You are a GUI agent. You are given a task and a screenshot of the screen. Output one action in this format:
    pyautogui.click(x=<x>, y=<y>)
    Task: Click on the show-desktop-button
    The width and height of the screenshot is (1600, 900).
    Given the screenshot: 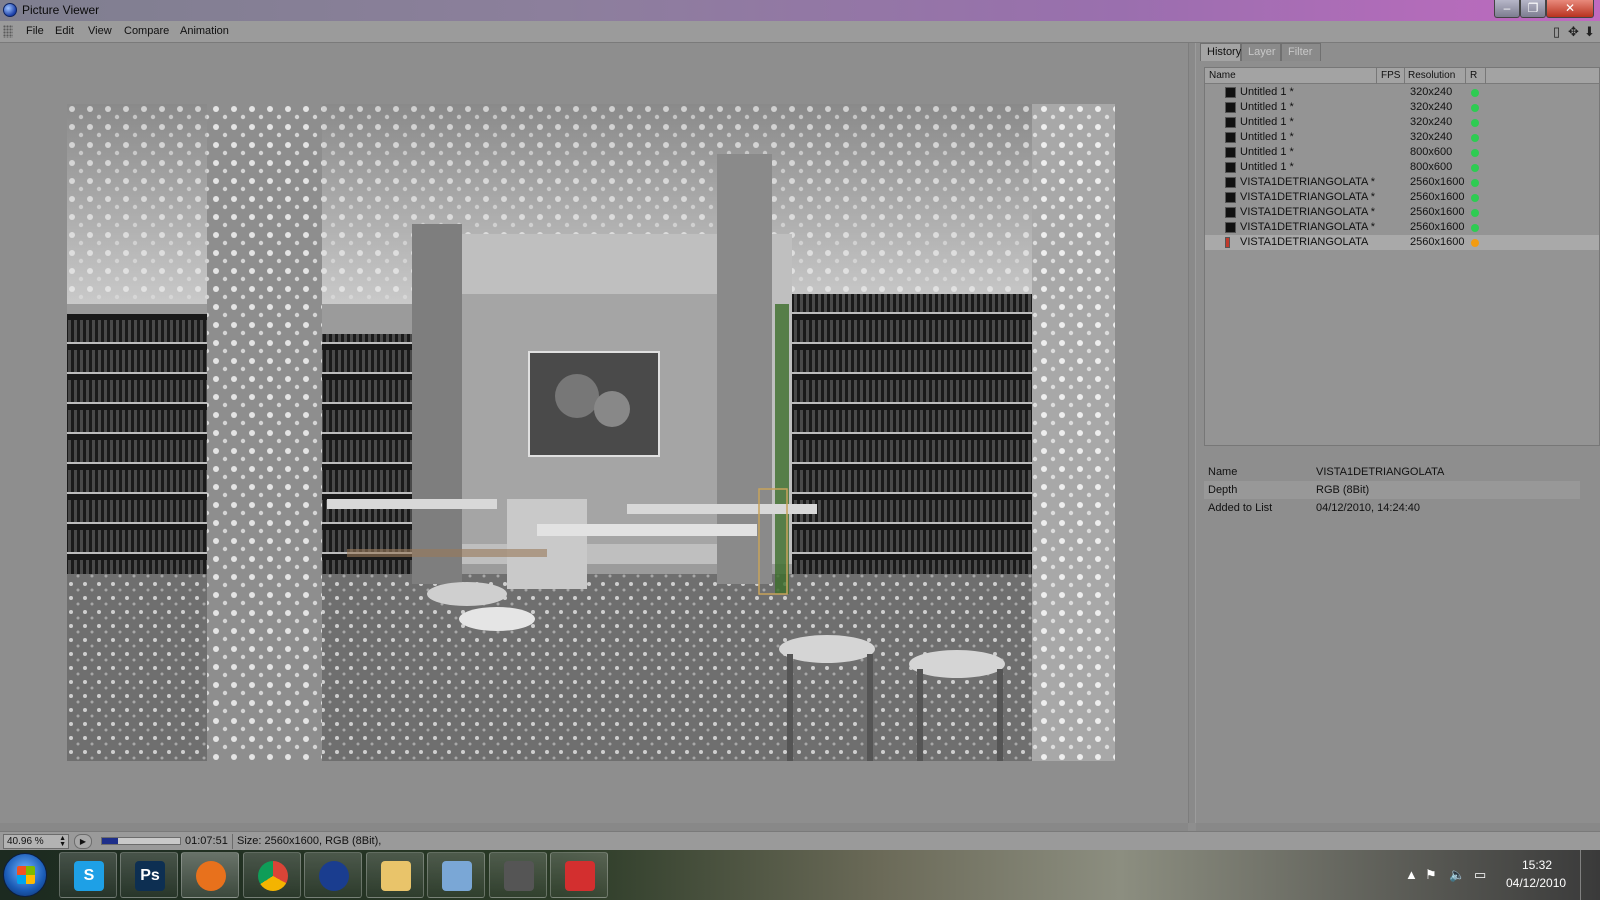 What is the action you would take?
    pyautogui.click(x=1590, y=875)
    